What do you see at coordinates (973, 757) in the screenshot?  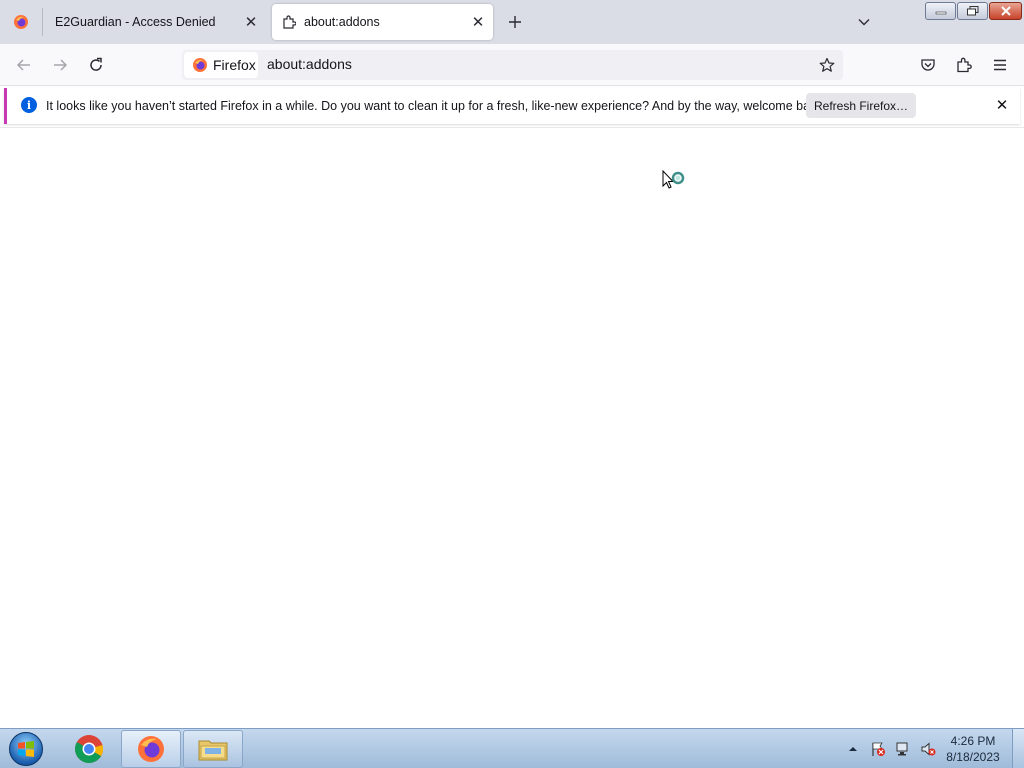 I see `clock-date: 8/18/2023` at bounding box center [973, 757].